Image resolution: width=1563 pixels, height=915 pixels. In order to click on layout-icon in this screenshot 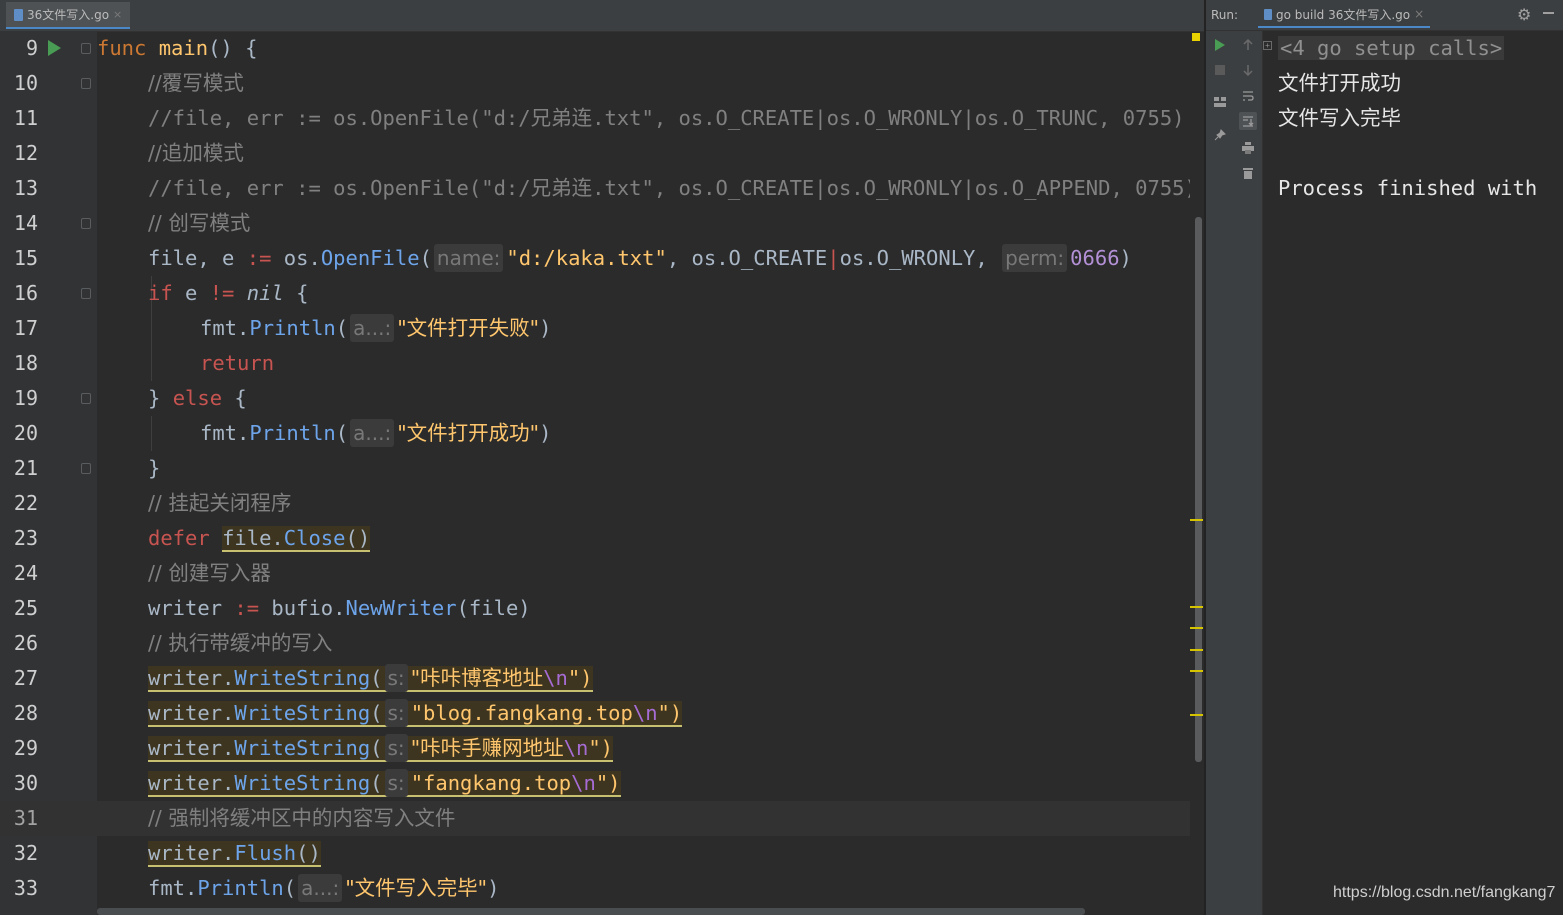, I will do `click(1220, 102)`.